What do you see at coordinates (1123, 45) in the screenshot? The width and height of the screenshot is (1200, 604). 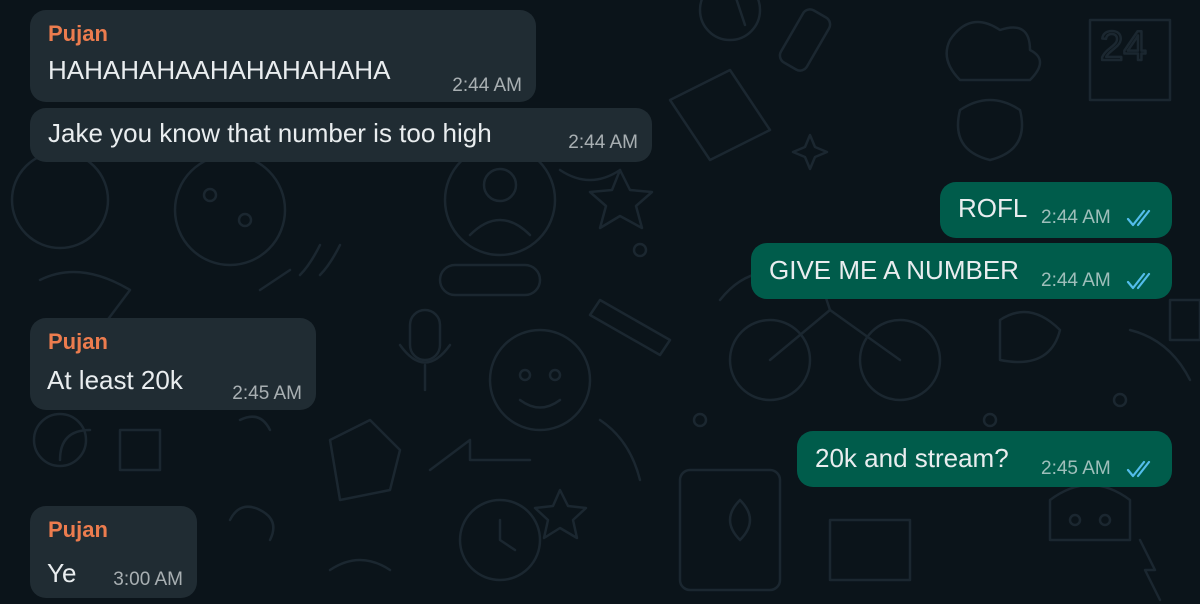 I see `svg-text: 24` at bounding box center [1123, 45].